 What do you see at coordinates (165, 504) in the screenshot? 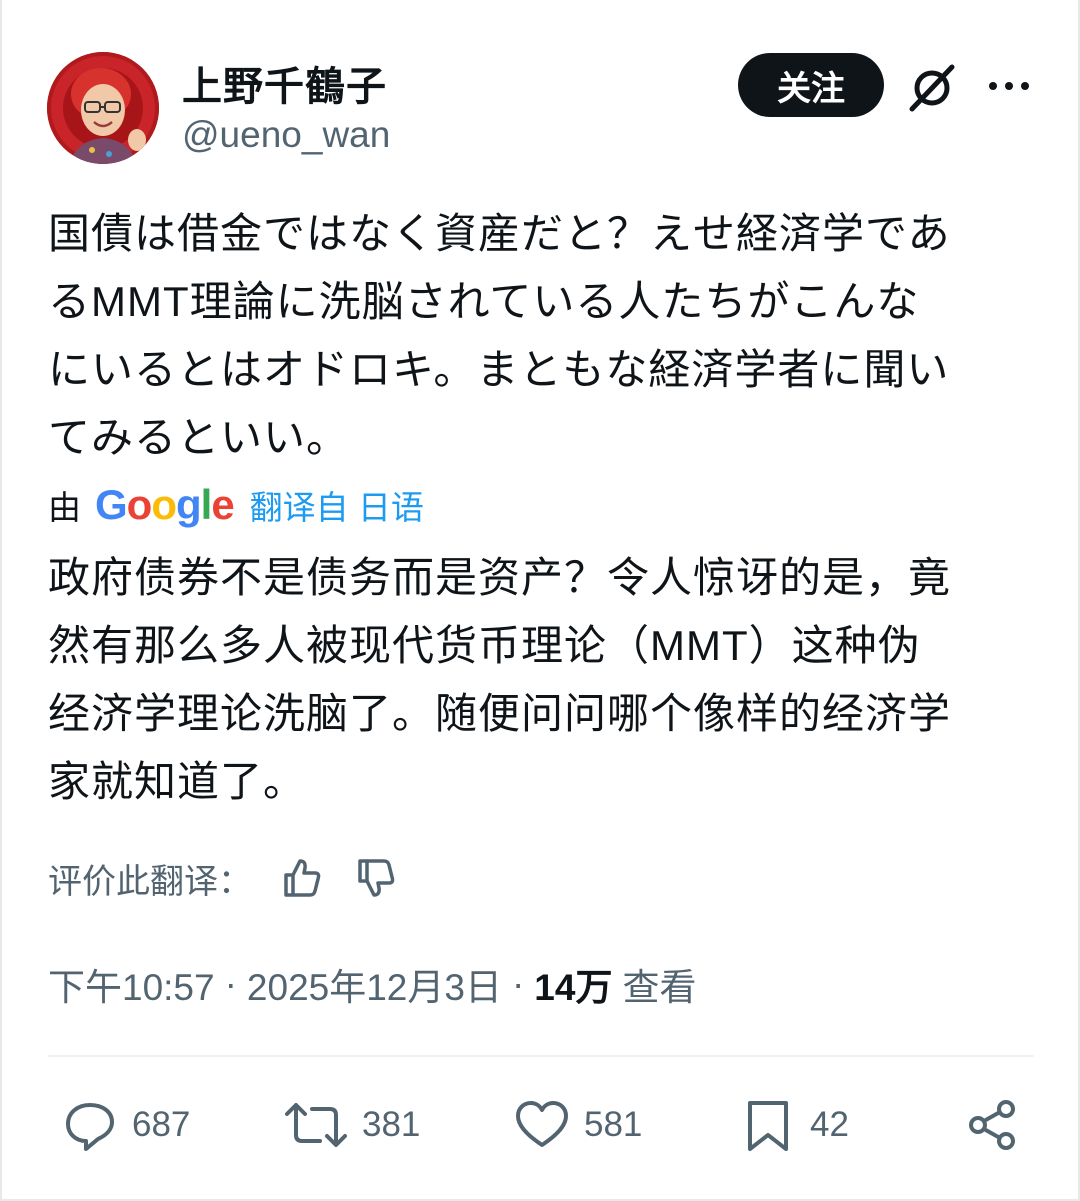
I see `google-logo: Google` at bounding box center [165, 504].